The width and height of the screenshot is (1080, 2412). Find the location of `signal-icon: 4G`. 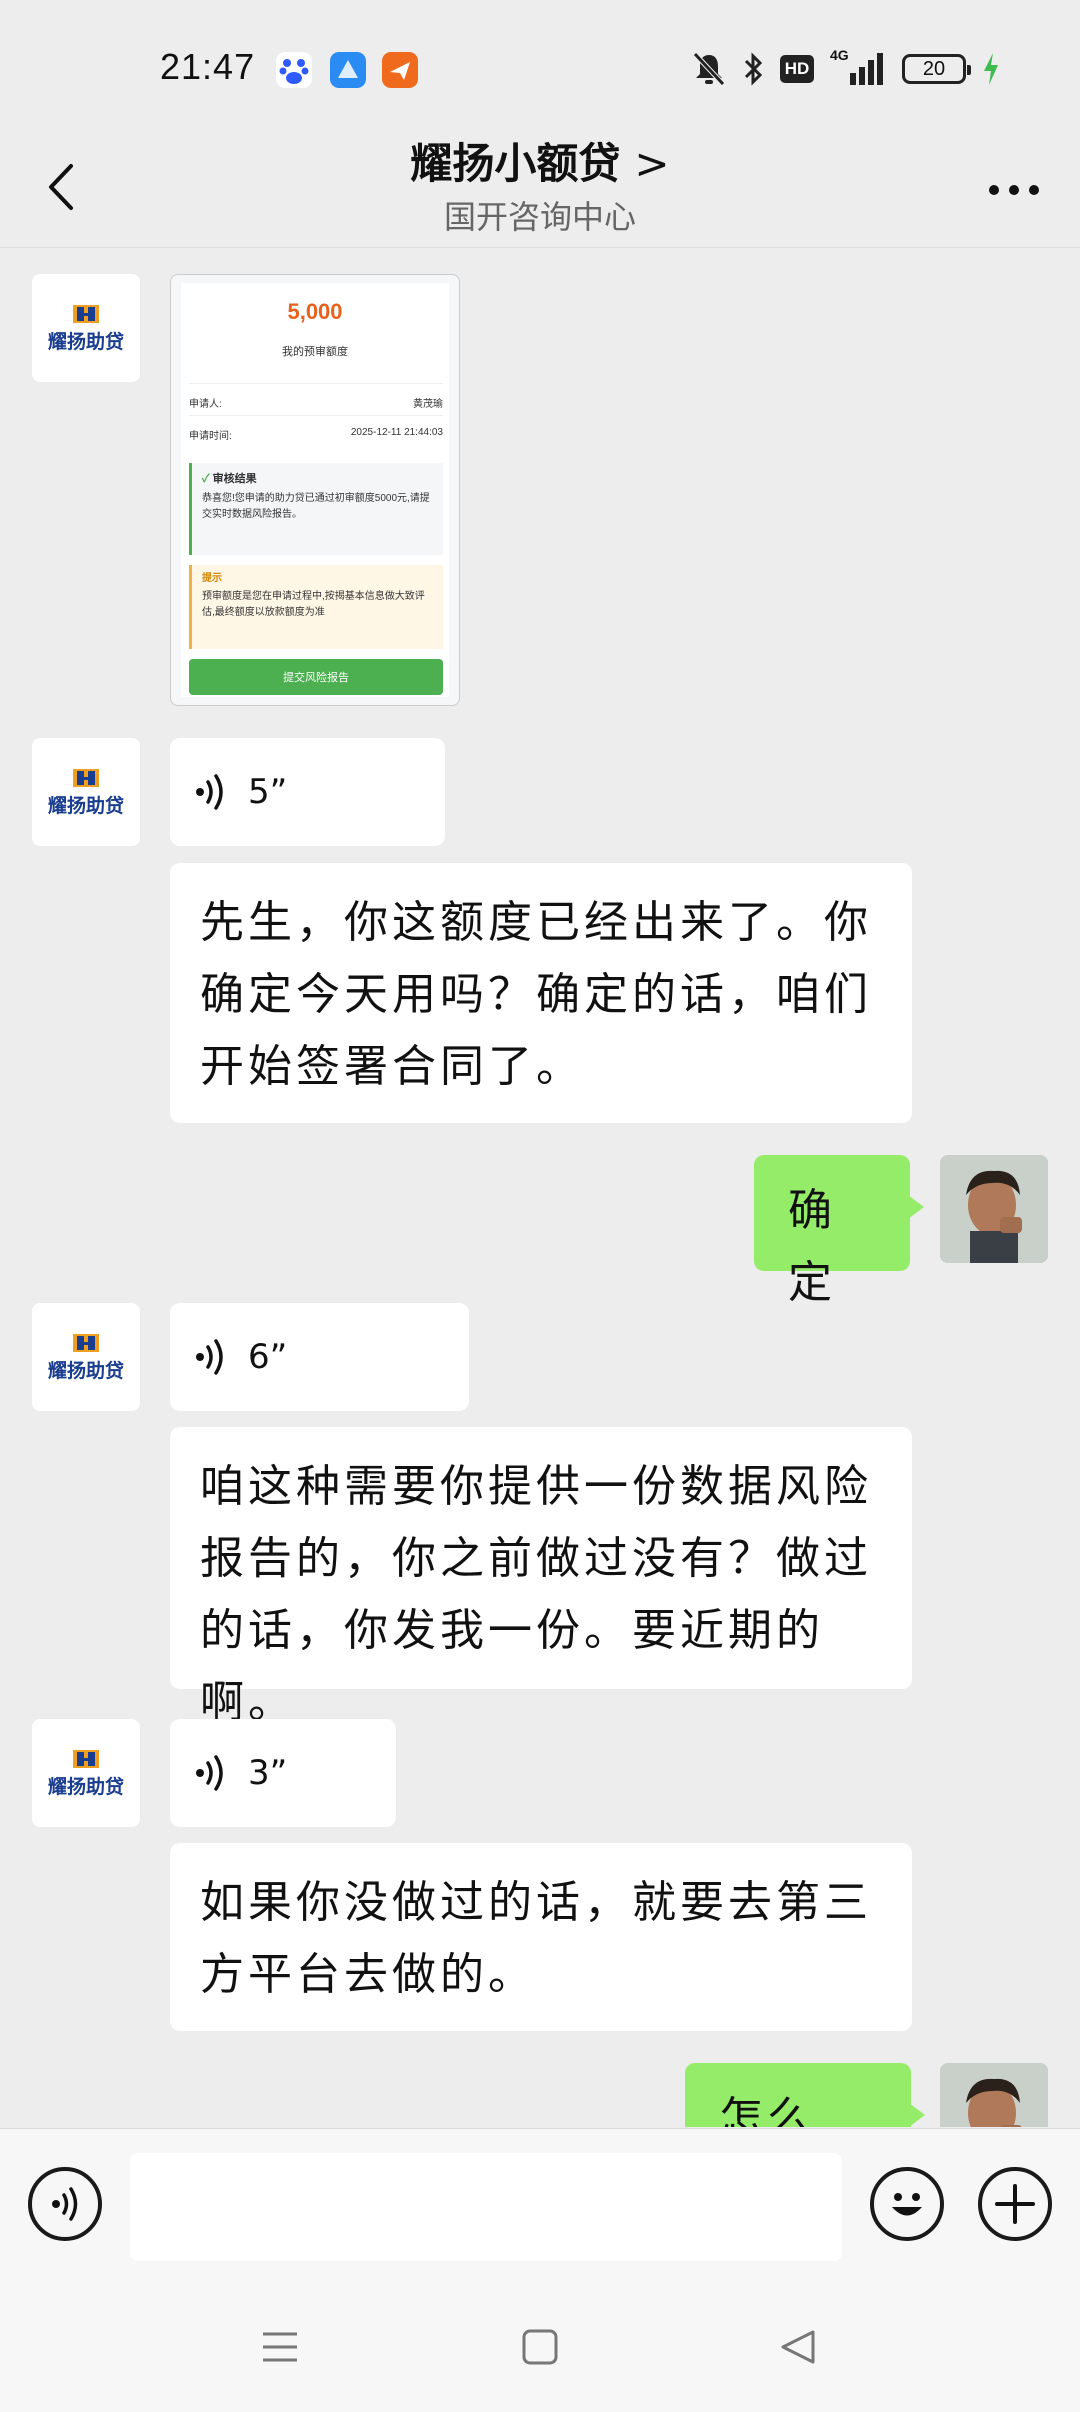

signal-icon: 4G is located at coordinates (858, 67).